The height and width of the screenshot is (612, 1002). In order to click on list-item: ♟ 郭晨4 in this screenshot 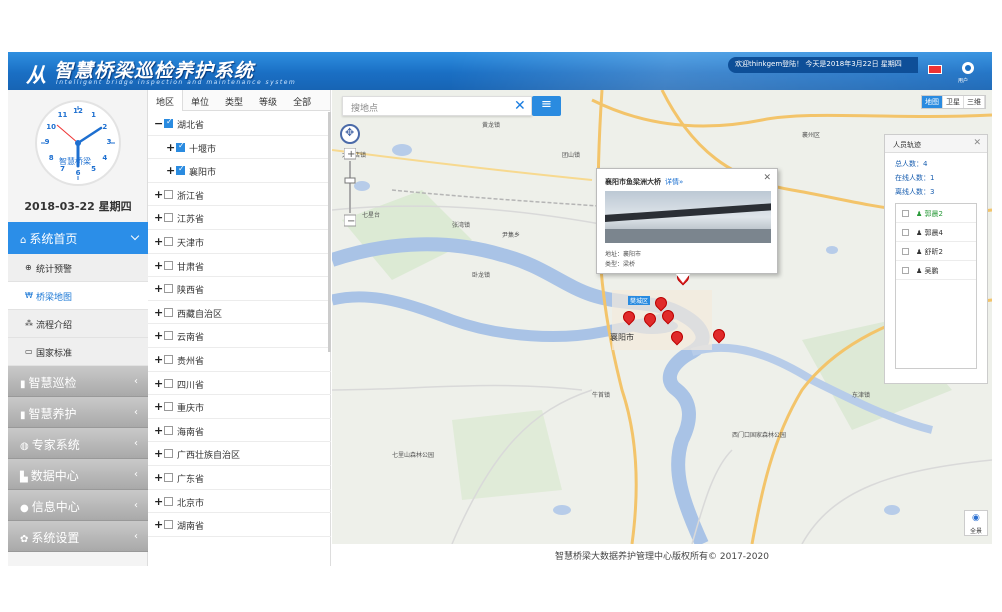, I will do `click(936, 232)`.